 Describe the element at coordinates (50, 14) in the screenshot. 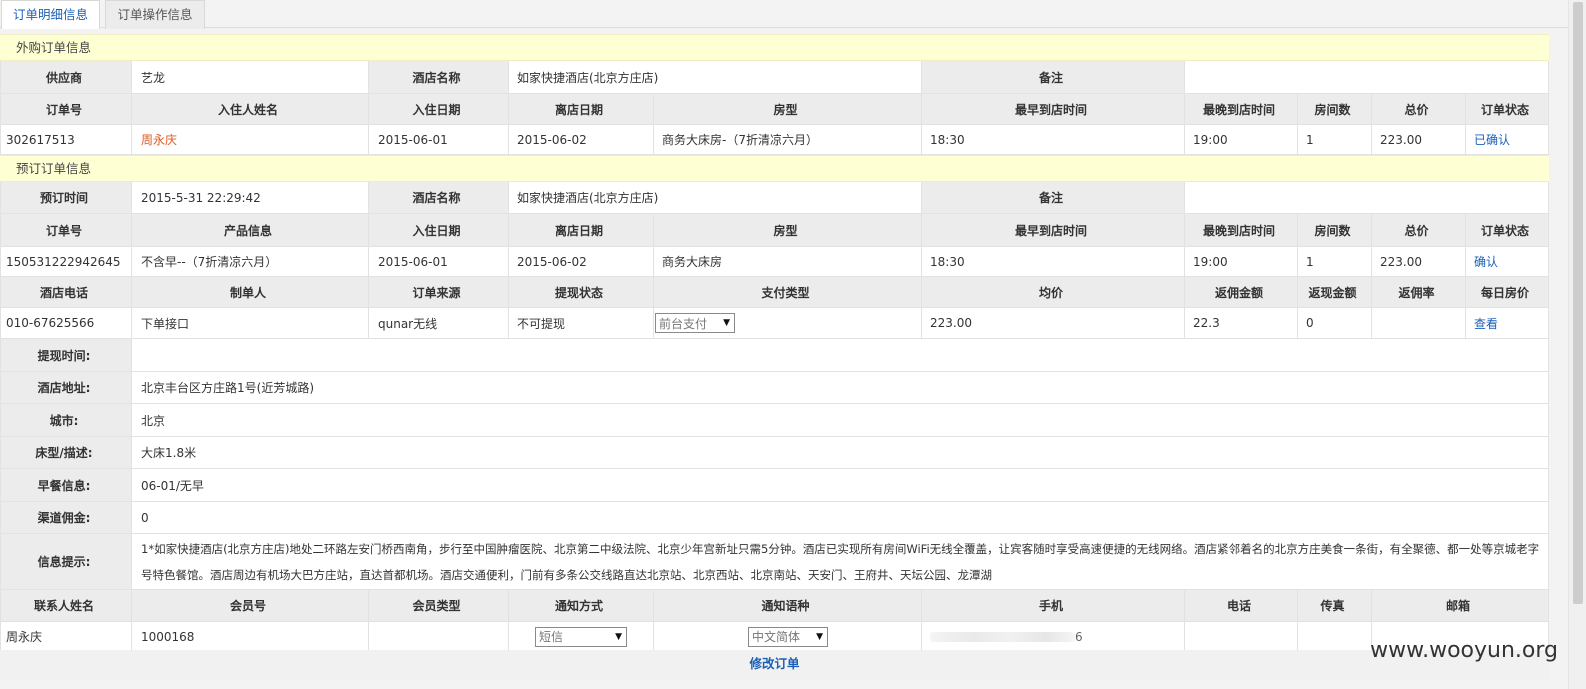

I see `tab-order-detail: 订单明细信息` at that location.